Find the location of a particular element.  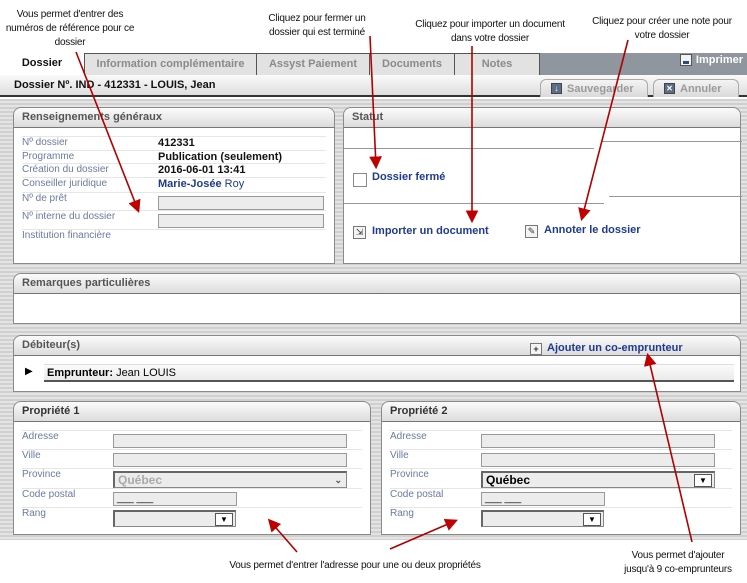

field-row-program: Programme Publication (seulement) is located at coordinates (174, 157).